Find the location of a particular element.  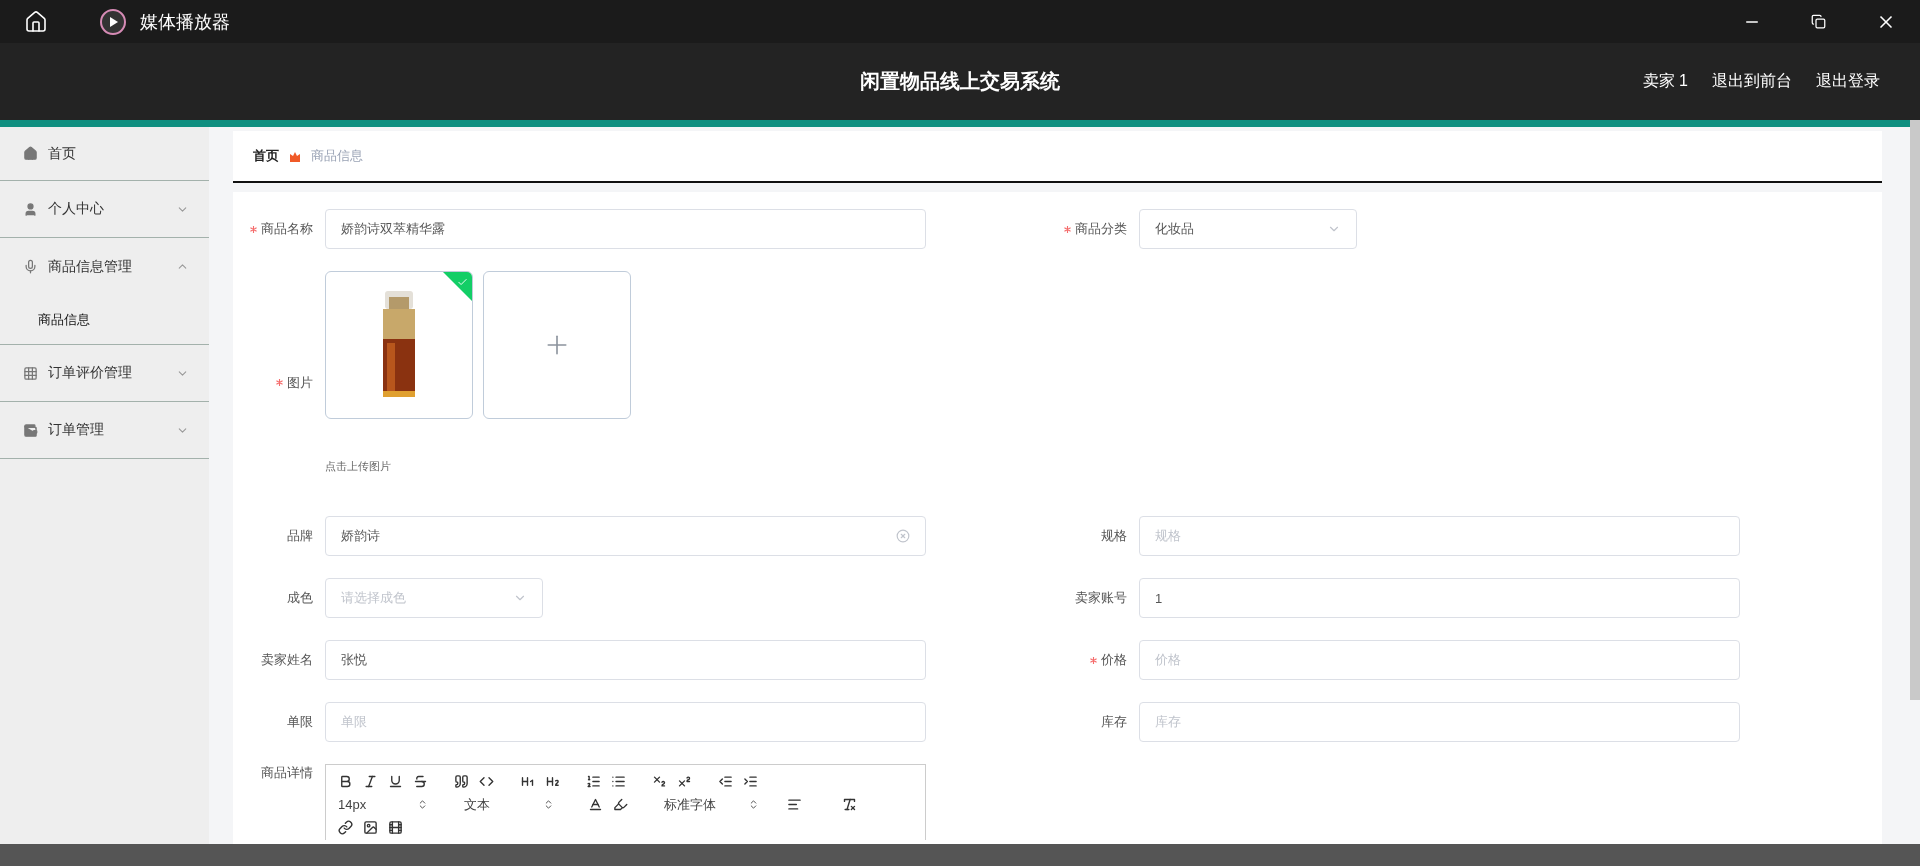

size-select: 14px is located at coordinates (383, 804).